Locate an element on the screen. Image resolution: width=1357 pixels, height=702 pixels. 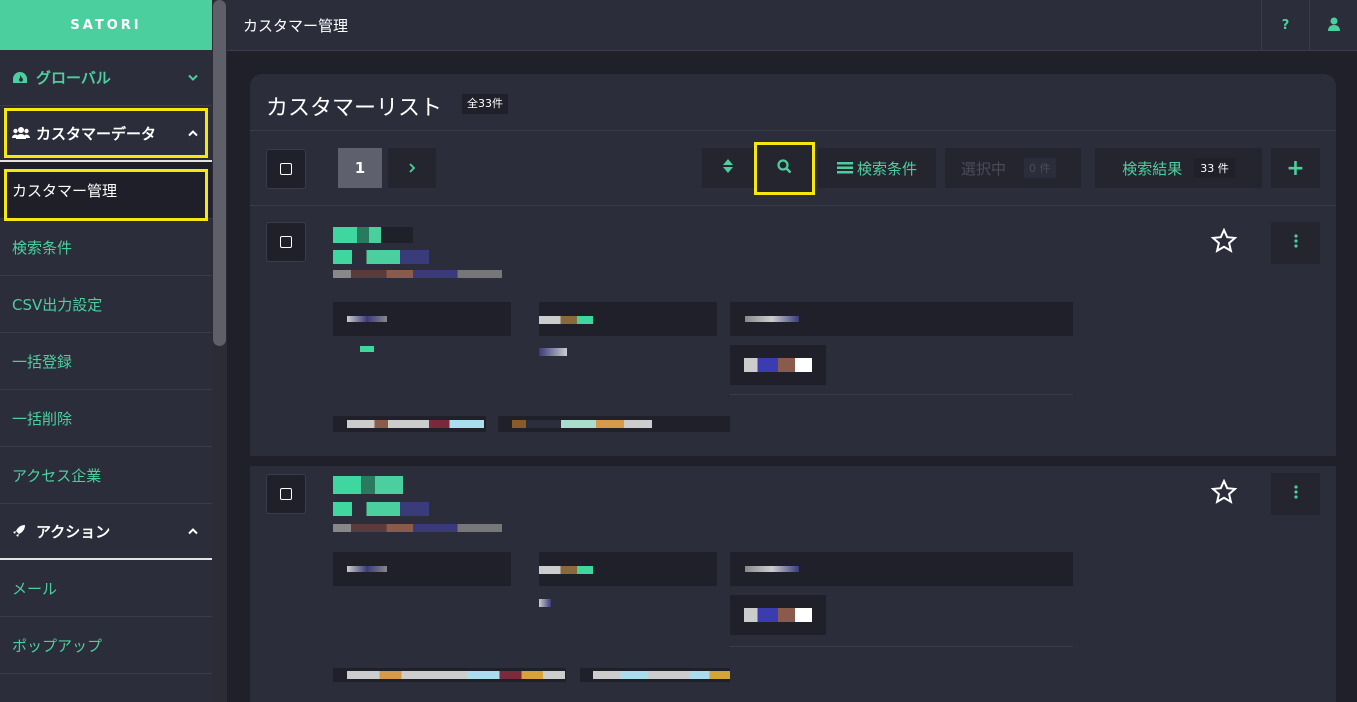
selected-label: 選択中 is located at coordinates (984, 168).